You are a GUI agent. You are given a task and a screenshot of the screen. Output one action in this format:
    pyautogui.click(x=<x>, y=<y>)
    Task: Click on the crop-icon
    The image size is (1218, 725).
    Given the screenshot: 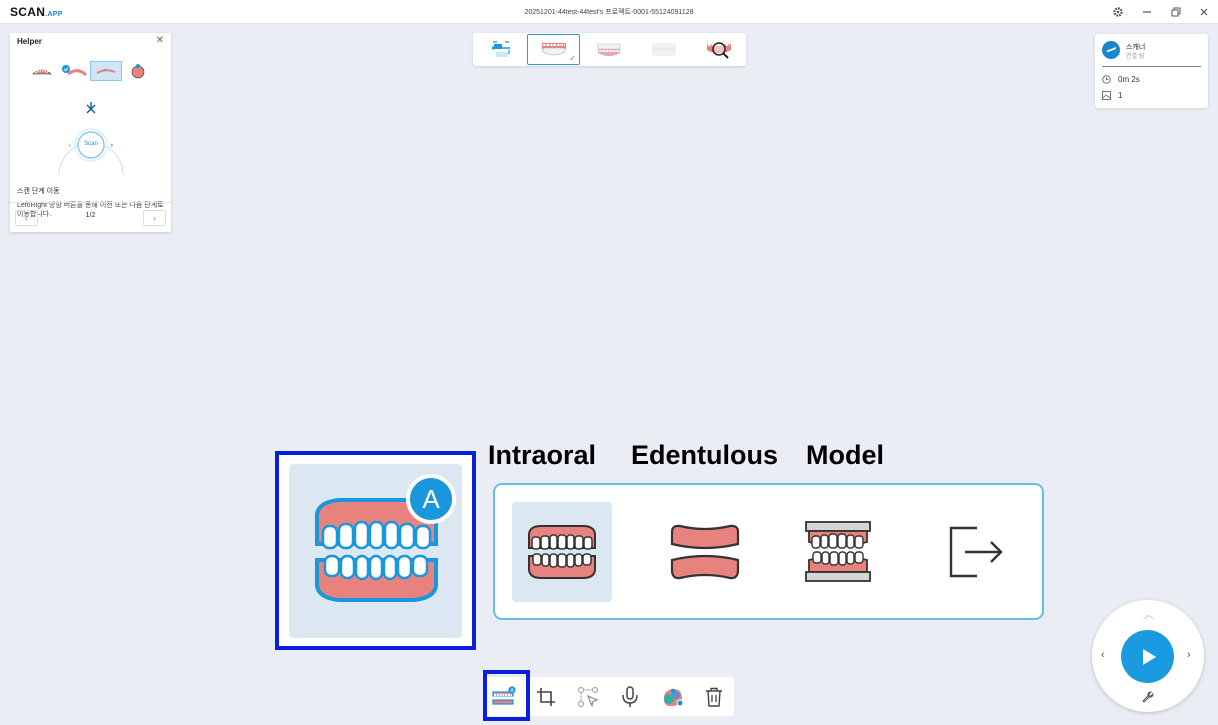 What is the action you would take?
    pyautogui.click(x=546, y=697)
    